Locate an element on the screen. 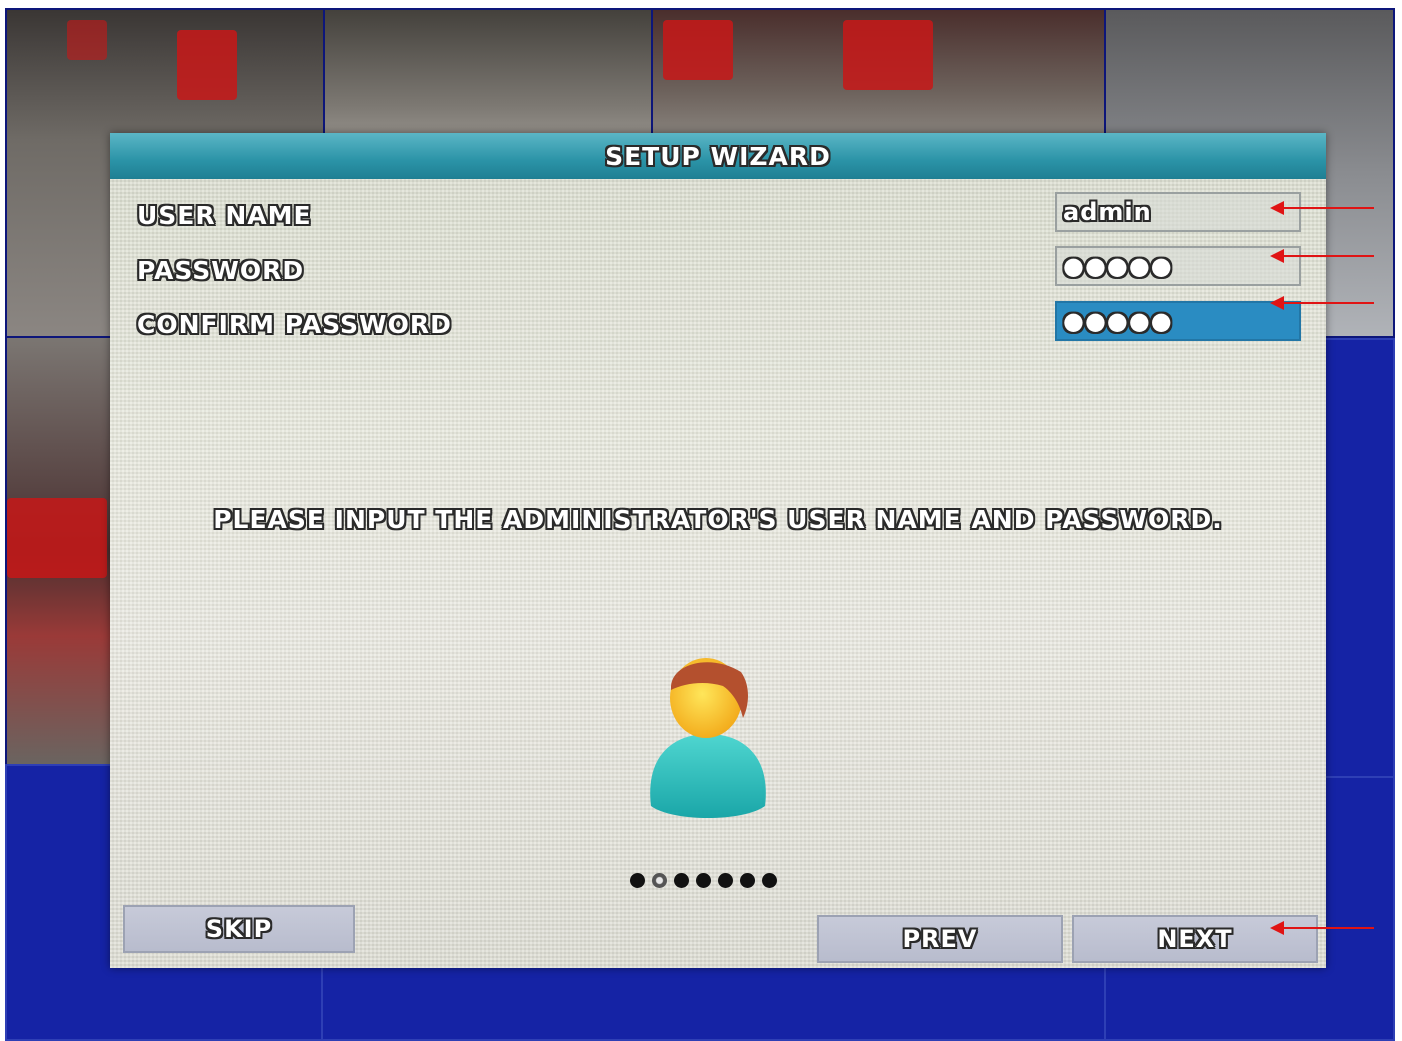 This screenshot has height=1041, width=1402. password-field: ●●●●● is located at coordinates (1178, 266).